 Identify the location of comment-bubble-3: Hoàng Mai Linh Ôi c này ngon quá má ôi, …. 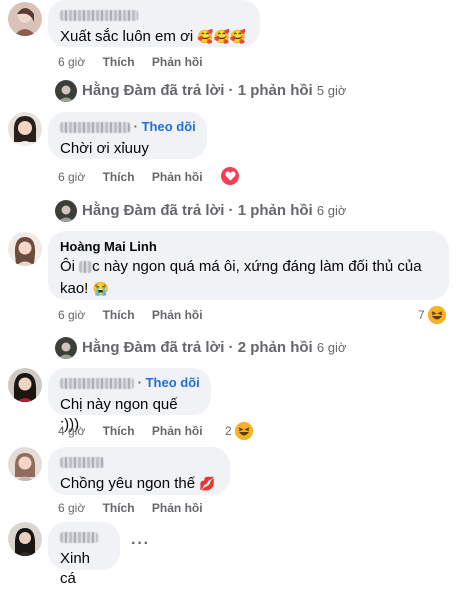
(248, 265).